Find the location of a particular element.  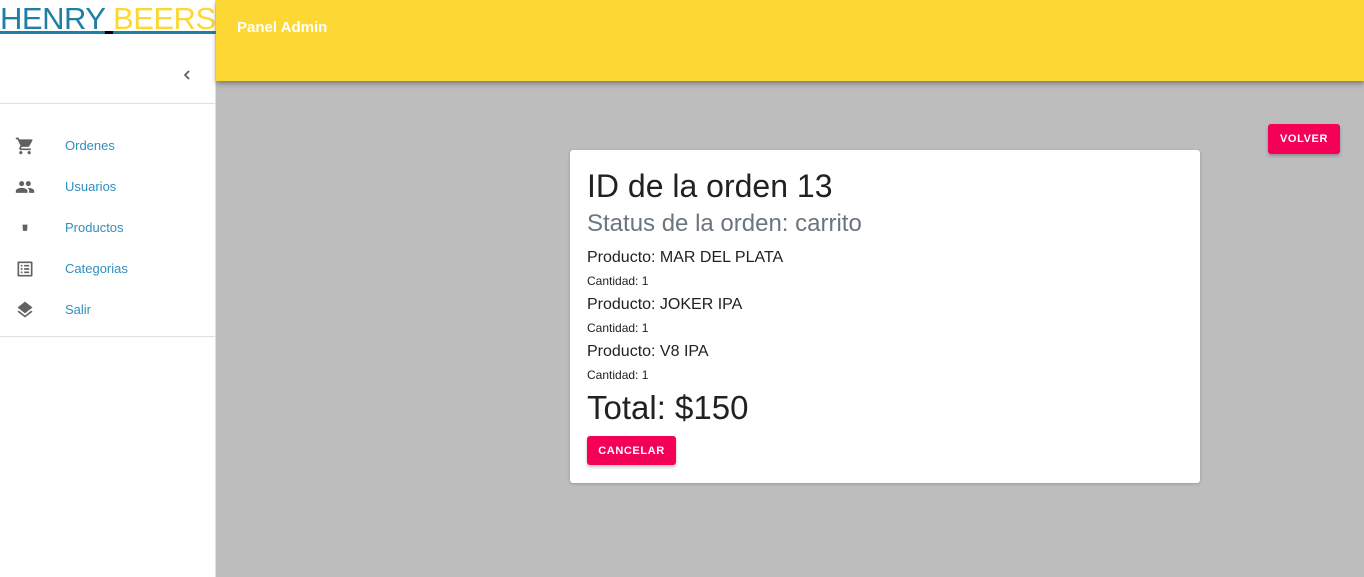

sidebar-item-productos: Productos is located at coordinates (107, 227).